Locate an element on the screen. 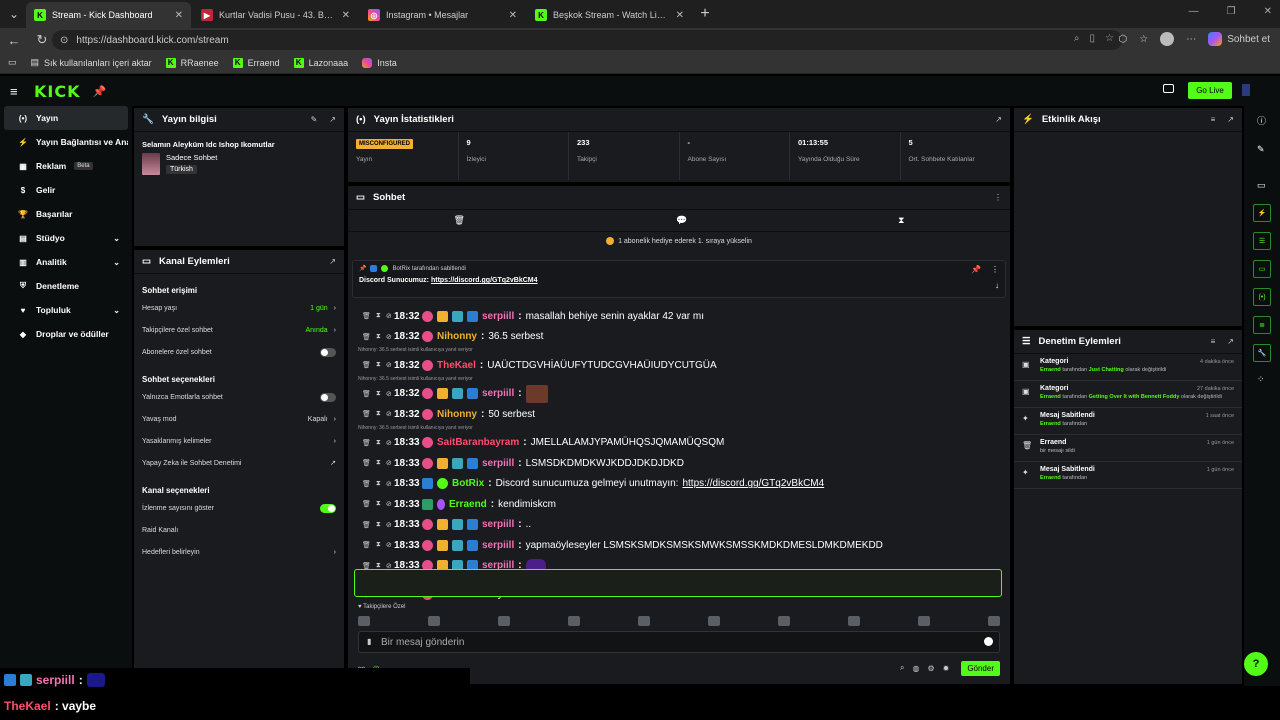 The image size is (1280, 720). more-options-icon: ⋮ is located at coordinates (995, 269).